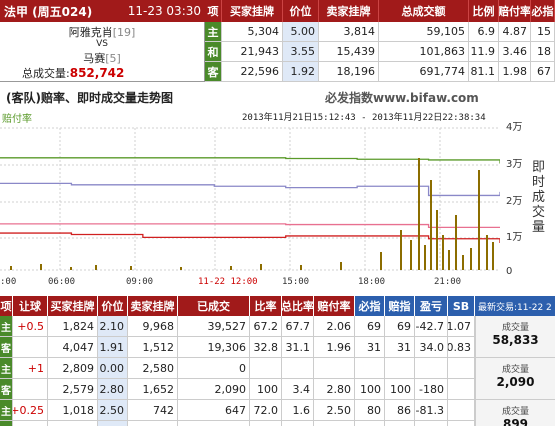 The image size is (555, 426). What do you see at coordinates (6, 306) in the screenshot?
I see `bottom-header-cell: 项` at bounding box center [6, 306].